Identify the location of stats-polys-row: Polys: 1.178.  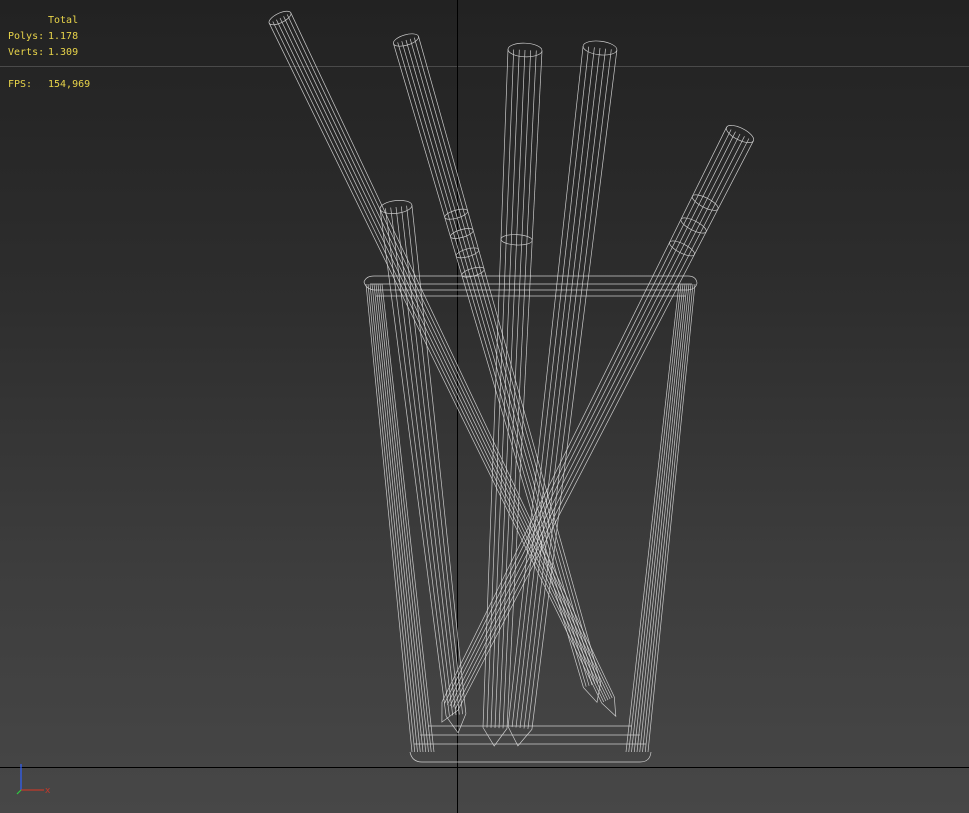
(49, 37).